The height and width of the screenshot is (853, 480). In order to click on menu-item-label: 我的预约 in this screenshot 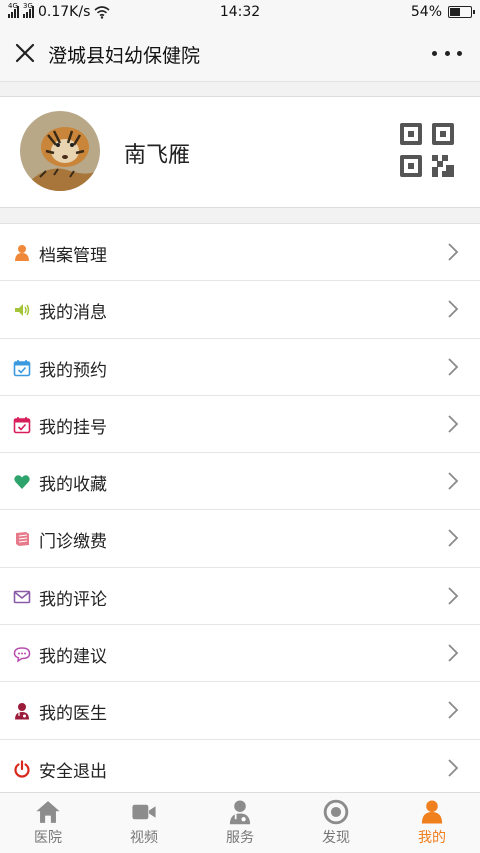, I will do `click(73, 370)`.